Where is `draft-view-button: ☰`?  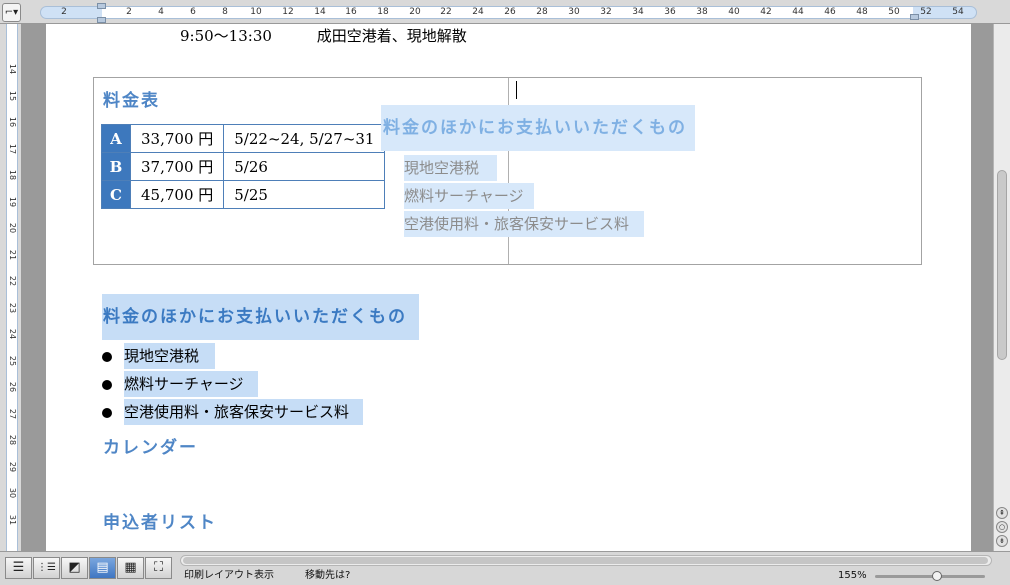 draft-view-button: ☰ is located at coordinates (18, 568).